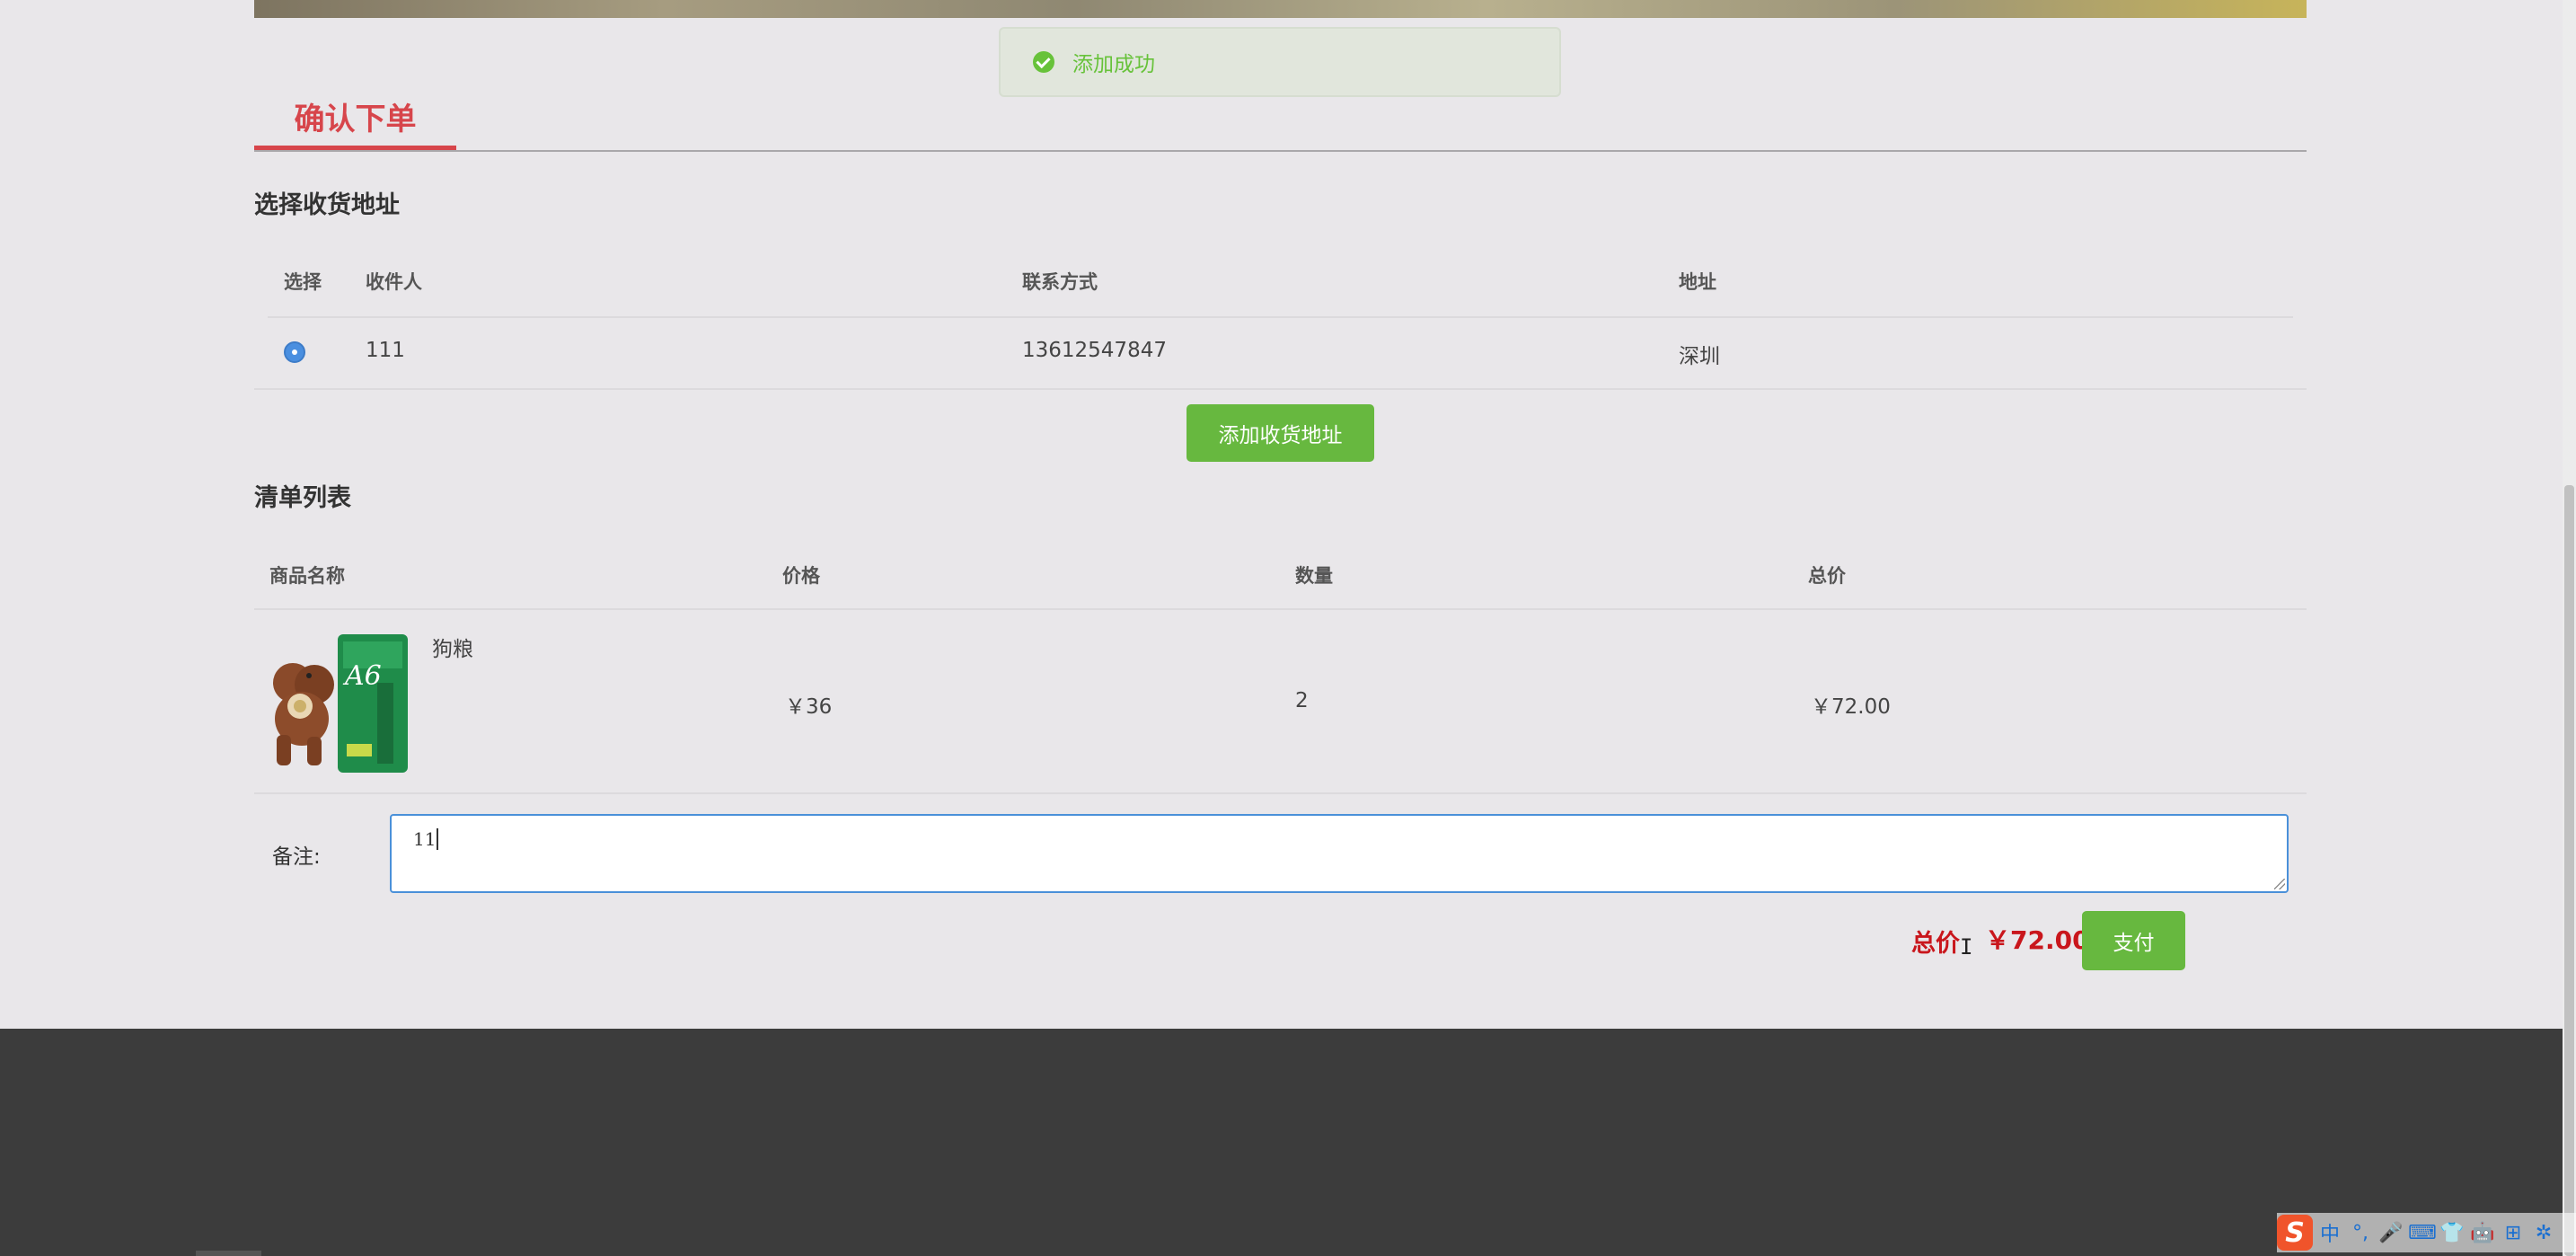 This screenshot has width=2576, height=1256. Describe the element at coordinates (1339, 853) in the screenshot. I see `remark-textarea: 11` at that location.